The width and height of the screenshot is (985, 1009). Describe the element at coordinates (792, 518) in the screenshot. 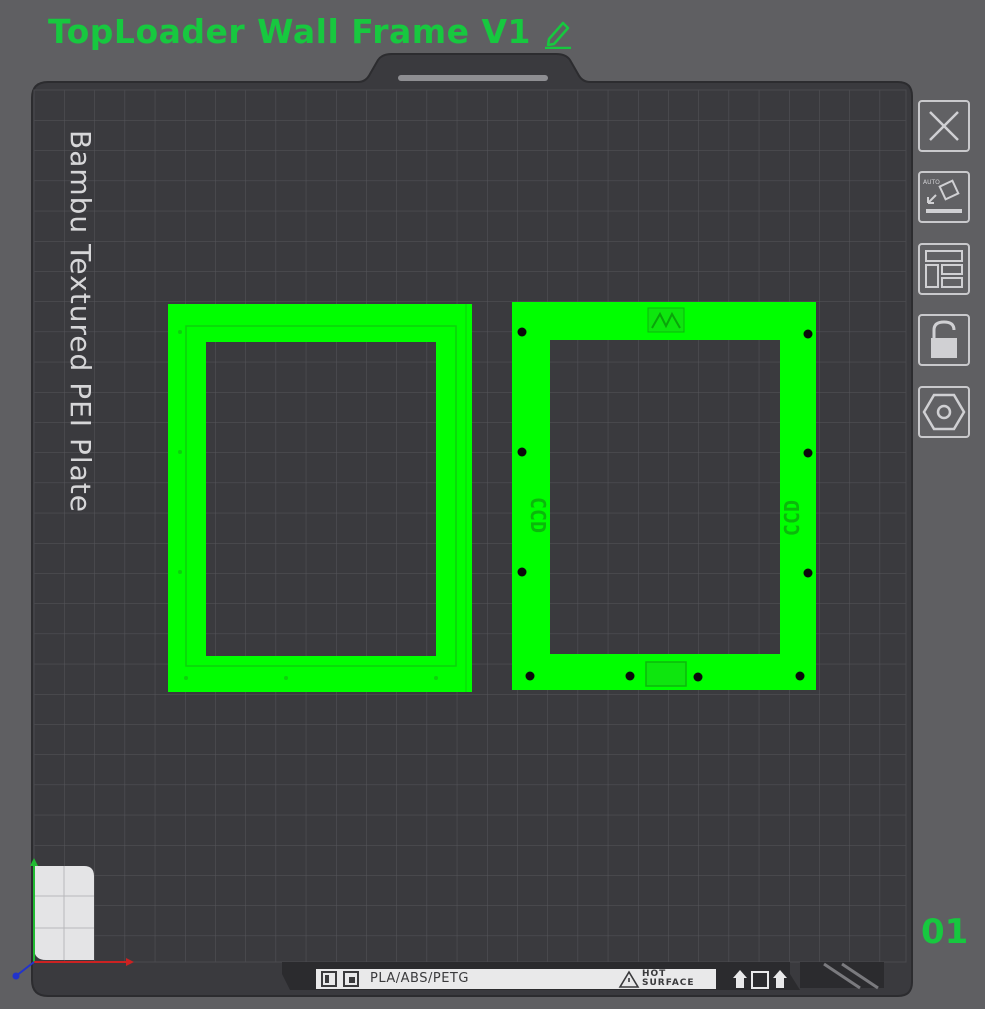

I see `engraving-right: CCD` at that location.